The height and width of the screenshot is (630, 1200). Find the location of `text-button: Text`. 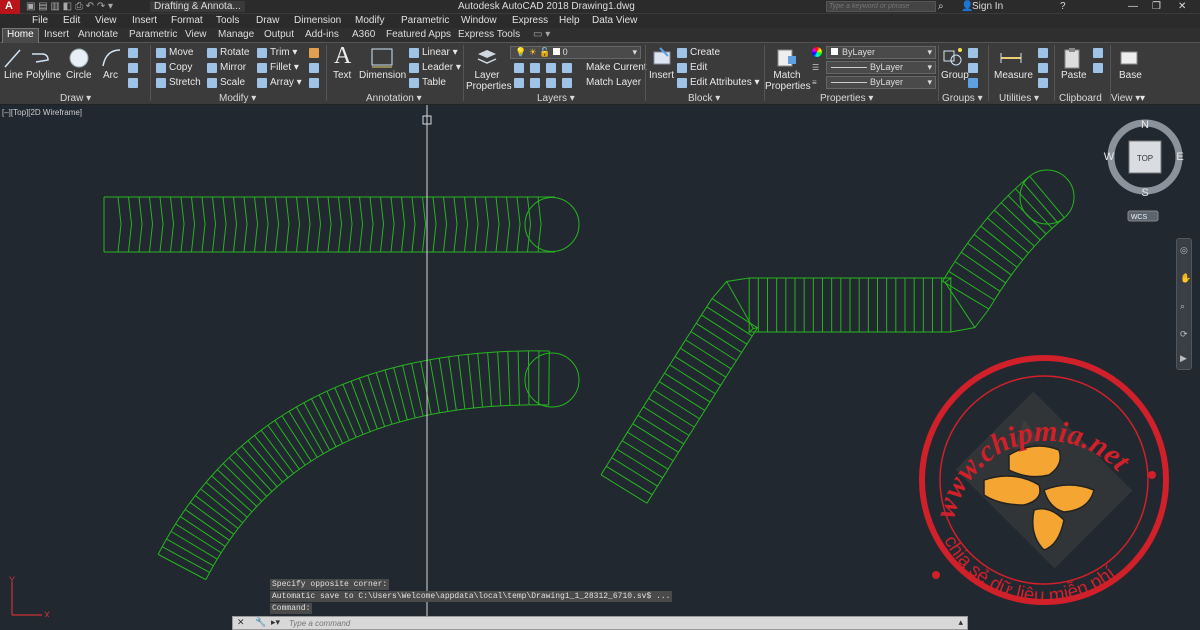

text-button: Text is located at coordinates (342, 75).